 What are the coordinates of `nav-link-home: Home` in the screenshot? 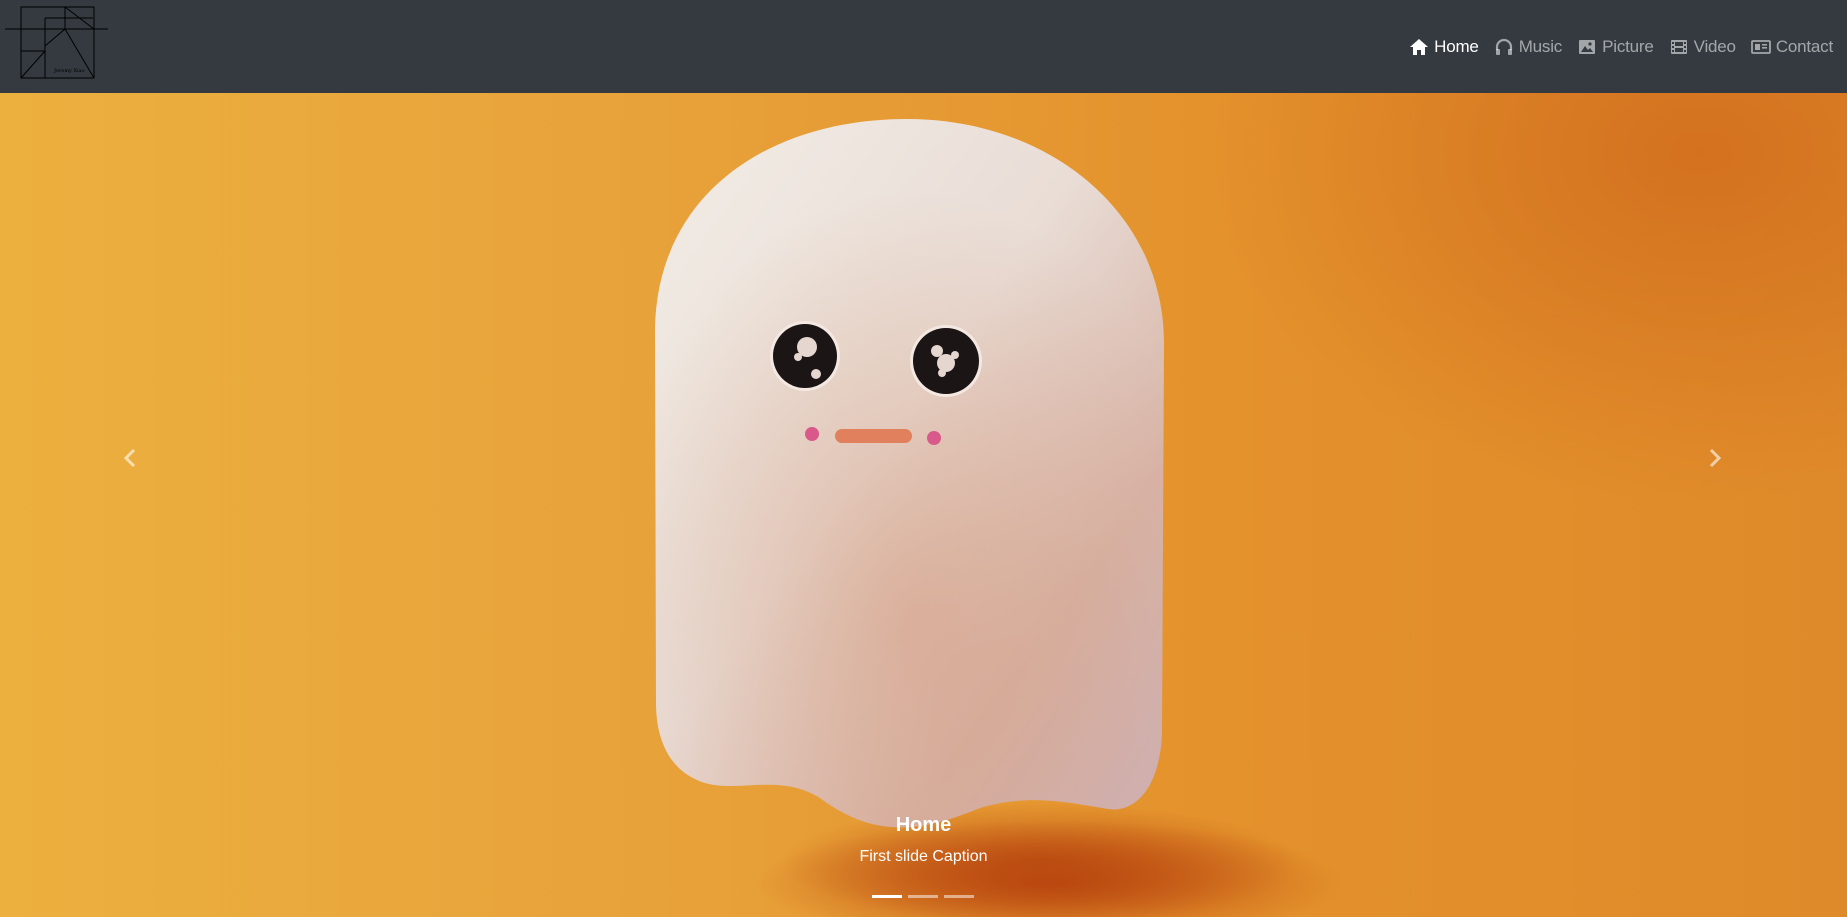 It's located at (1444, 47).